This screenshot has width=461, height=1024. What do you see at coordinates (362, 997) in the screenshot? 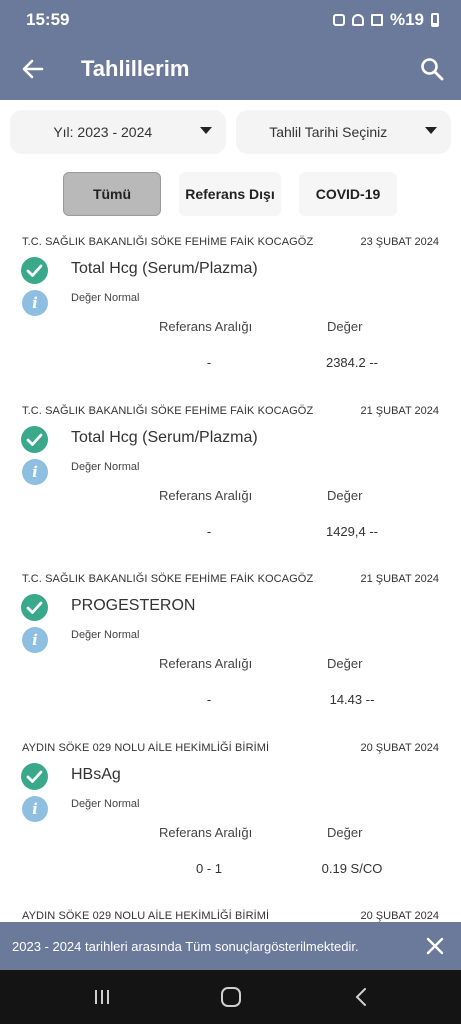
I see `back-icon` at bounding box center [362, 997].